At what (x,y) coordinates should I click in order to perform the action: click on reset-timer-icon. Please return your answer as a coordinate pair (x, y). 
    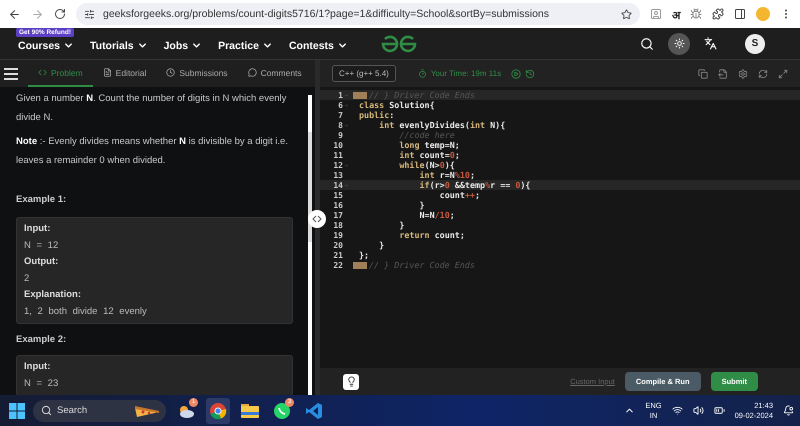
    Looking at the image, I should click on (530, 73).